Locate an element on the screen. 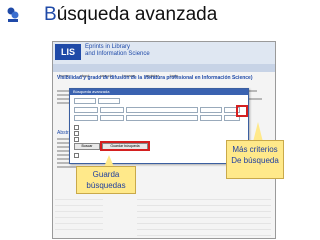 The width and height of the screenshot is (320, 240). page-title: Búsqueda avanzada is located at coordinates (130, 15).